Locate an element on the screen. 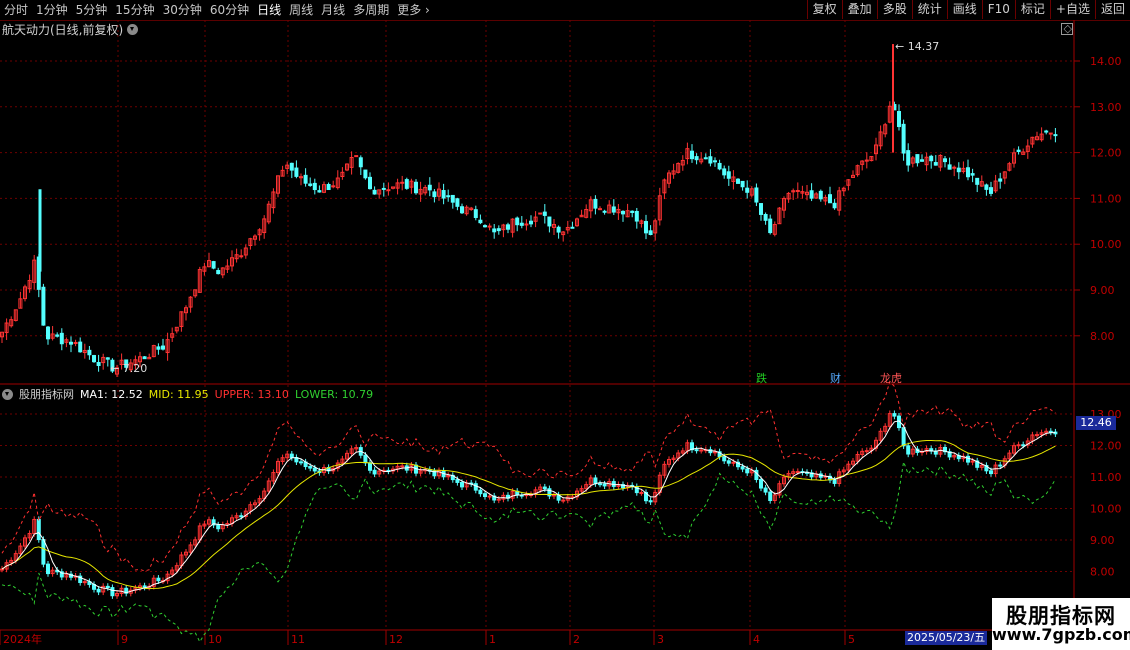 This screenshot has height=650, width=1130. ma1-readout: MA1: 12.52 is located at coordinates (111, 394).